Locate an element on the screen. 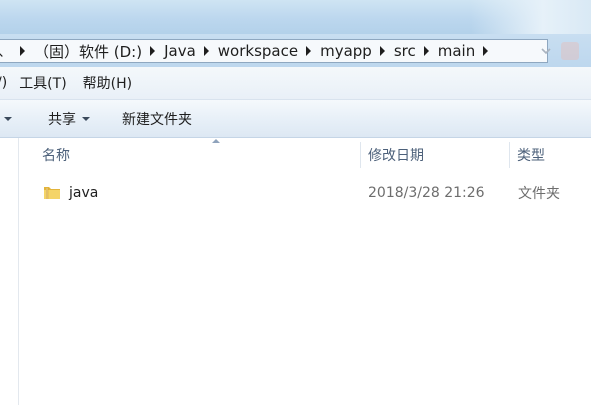  breadcrumb-src: src is located at coordinates (405, 51).